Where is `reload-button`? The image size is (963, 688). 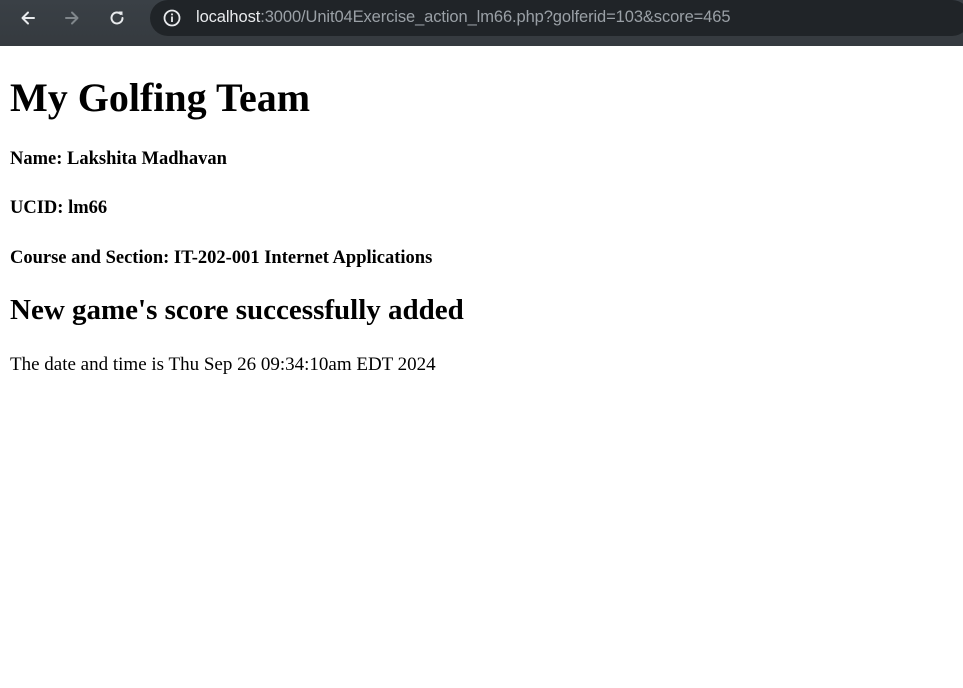 reload-button is located at coordinates (117, 18).